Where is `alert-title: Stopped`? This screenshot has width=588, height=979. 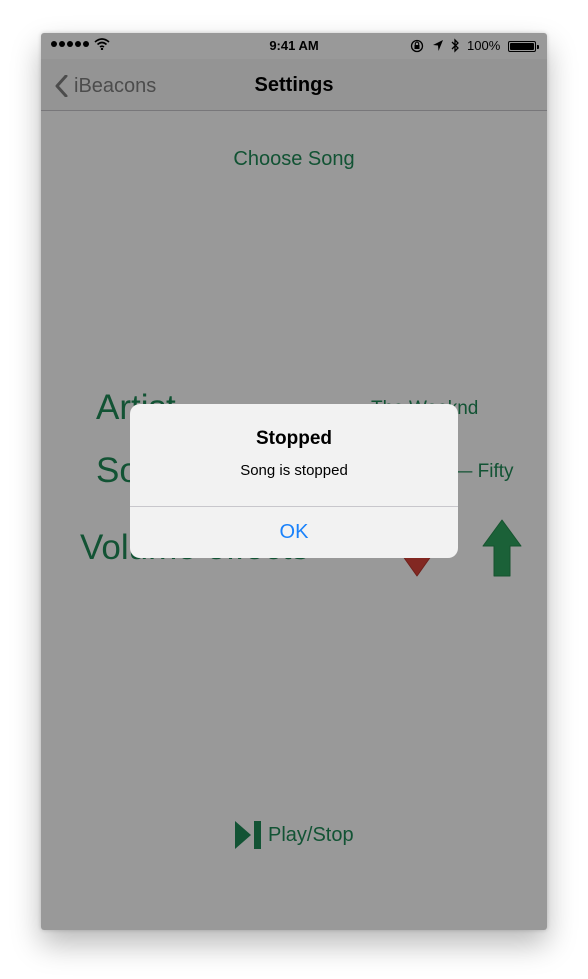
alert-title: Stopped is located at coordinates (294, 438).